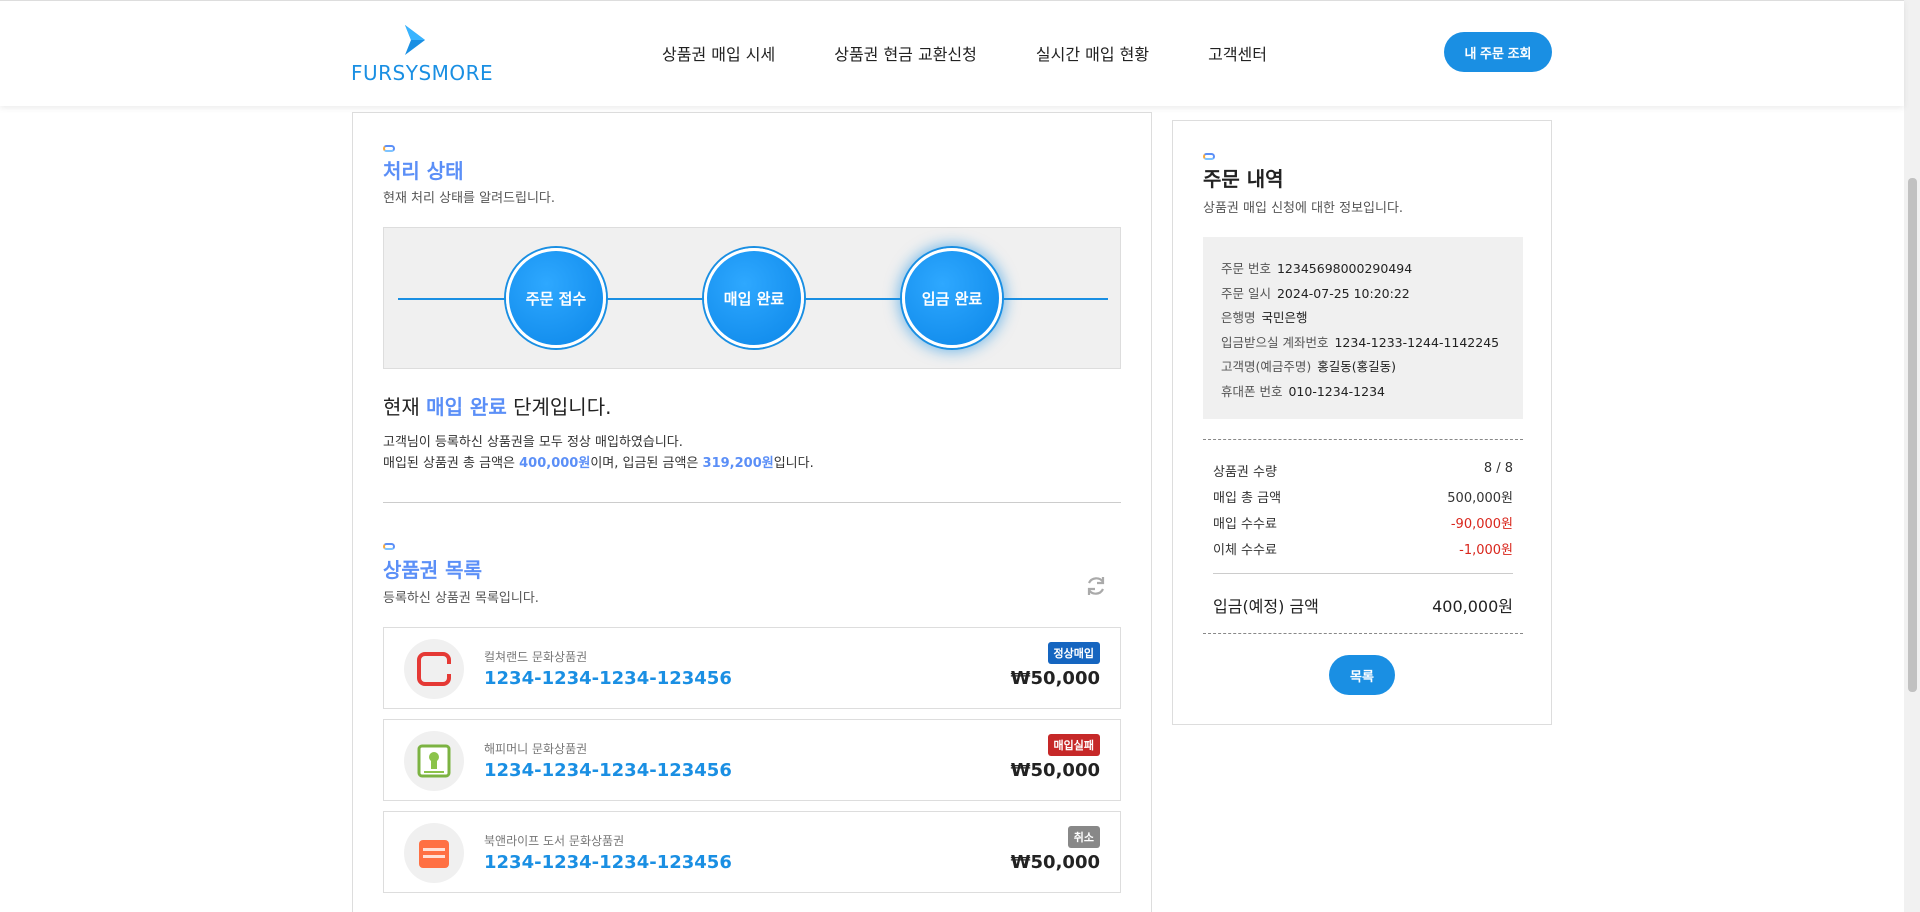 The image size is (1920, 912). Describe the element at coordinates (422, 73) in the screenshot. I see `logo-text: FURSYSMORE` at that location.